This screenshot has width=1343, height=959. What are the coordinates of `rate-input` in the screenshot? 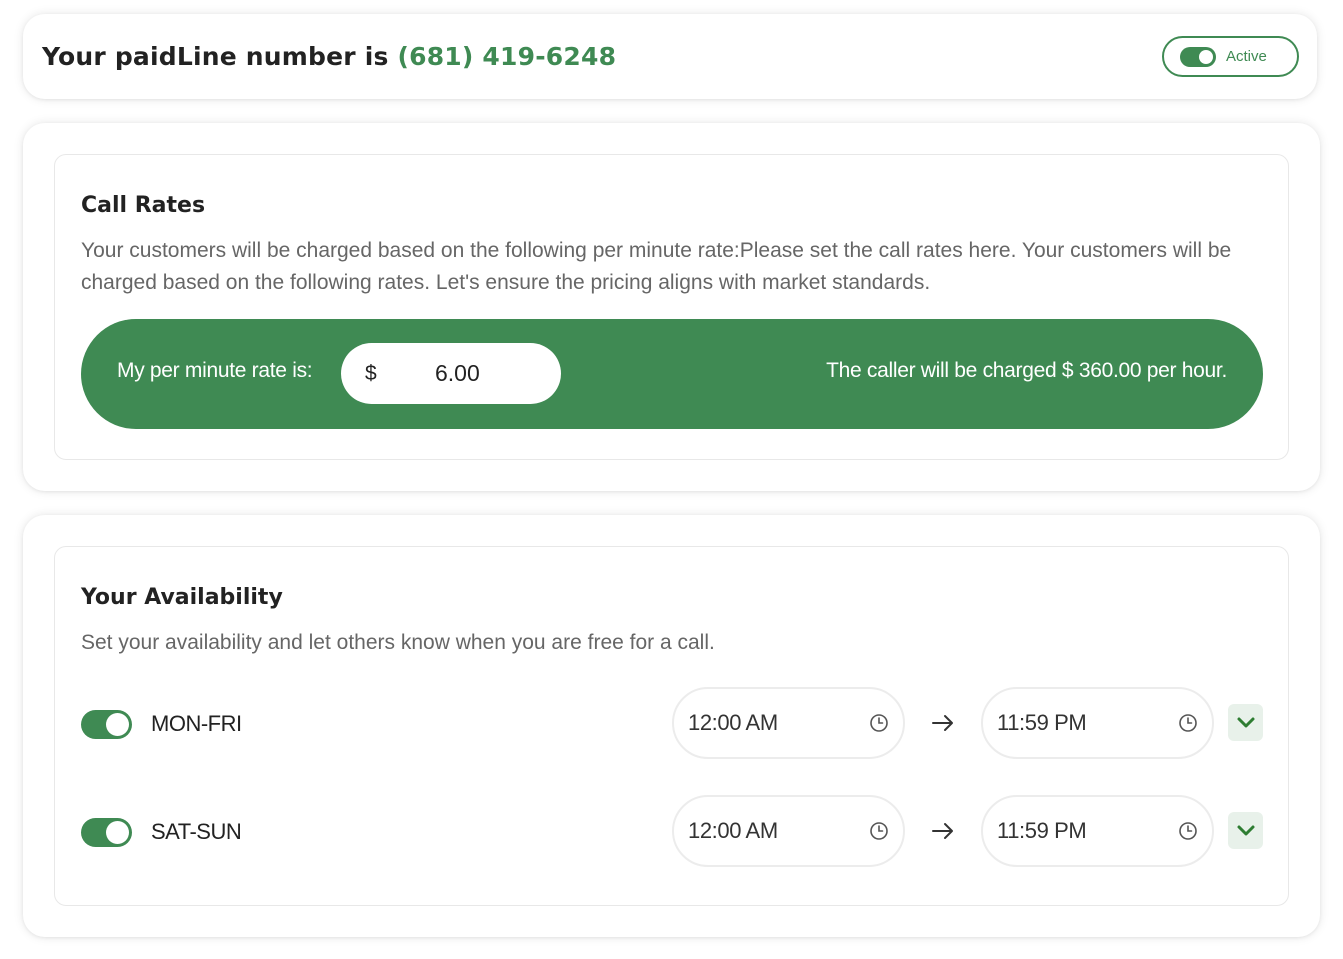 It's located at (490, 373).